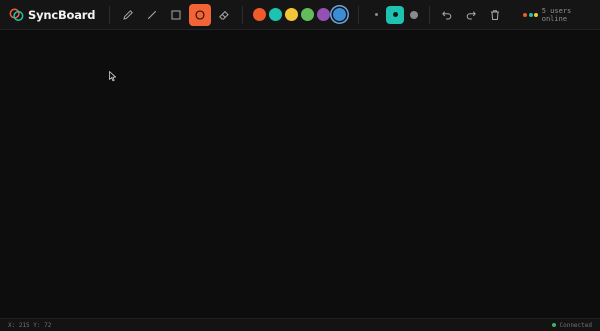 Image resolution: width=600 pixels, height=331 pixels. I want to click on connection-status: Connected, so click(572, 325).